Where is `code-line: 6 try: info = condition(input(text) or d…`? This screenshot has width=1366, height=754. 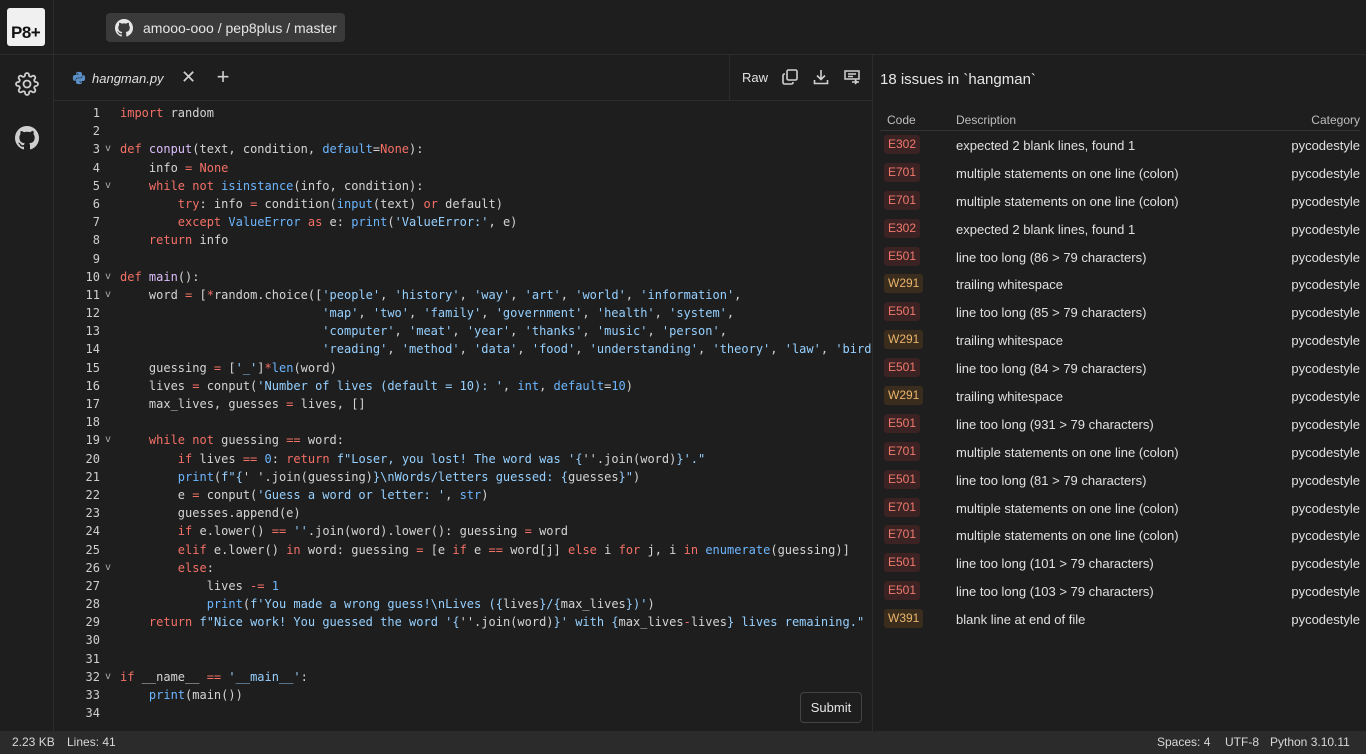
code-line: 6 try: info = condition(input(text) or d… is located at coordinates (463, 204).